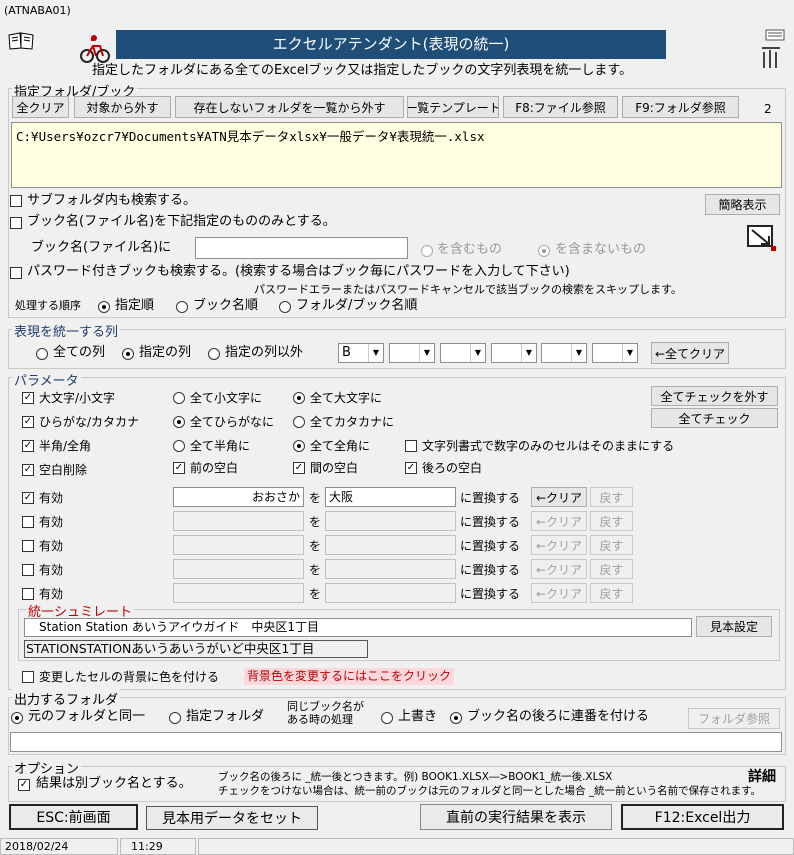  I want to click on f8-file-browse-button: F8:ファイル参照, so click(560, 107).